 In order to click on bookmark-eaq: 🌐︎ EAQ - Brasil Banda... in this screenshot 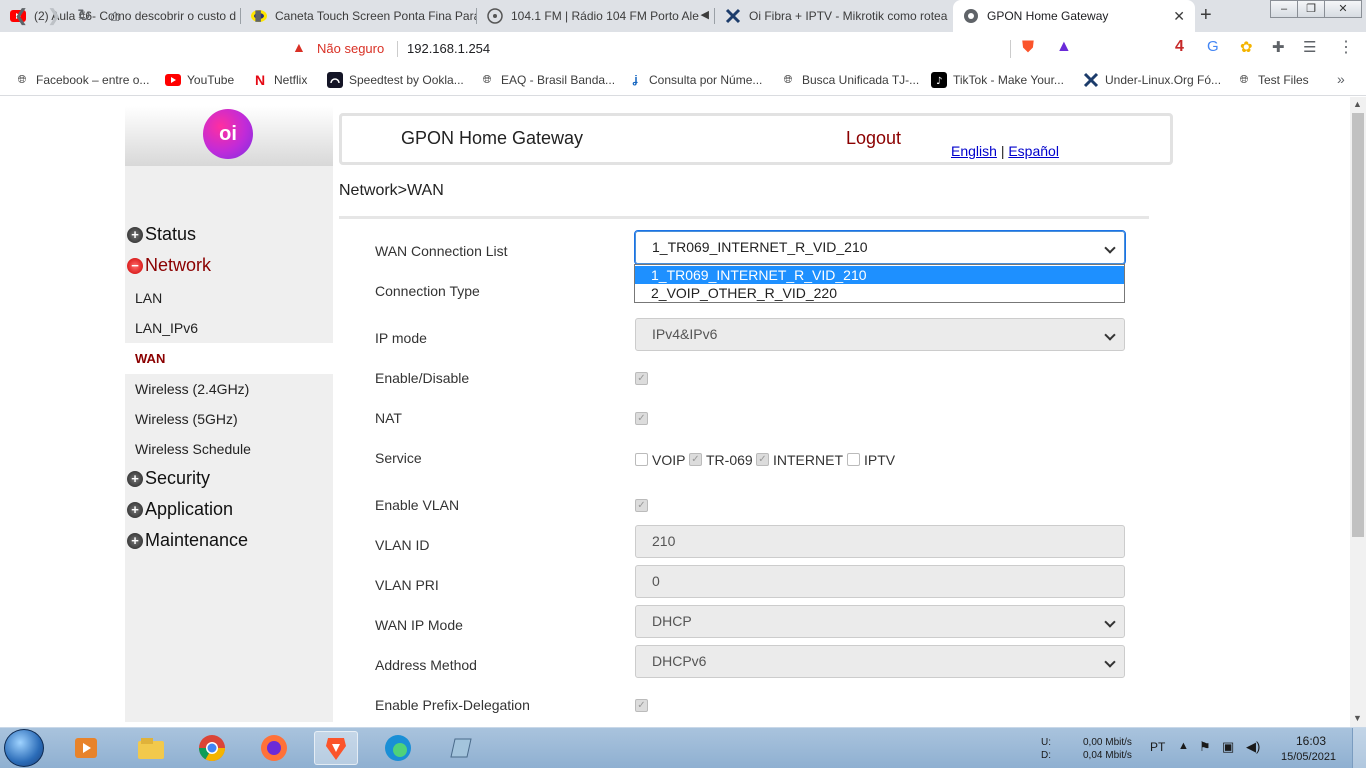, I will do `click(547, 80)`.